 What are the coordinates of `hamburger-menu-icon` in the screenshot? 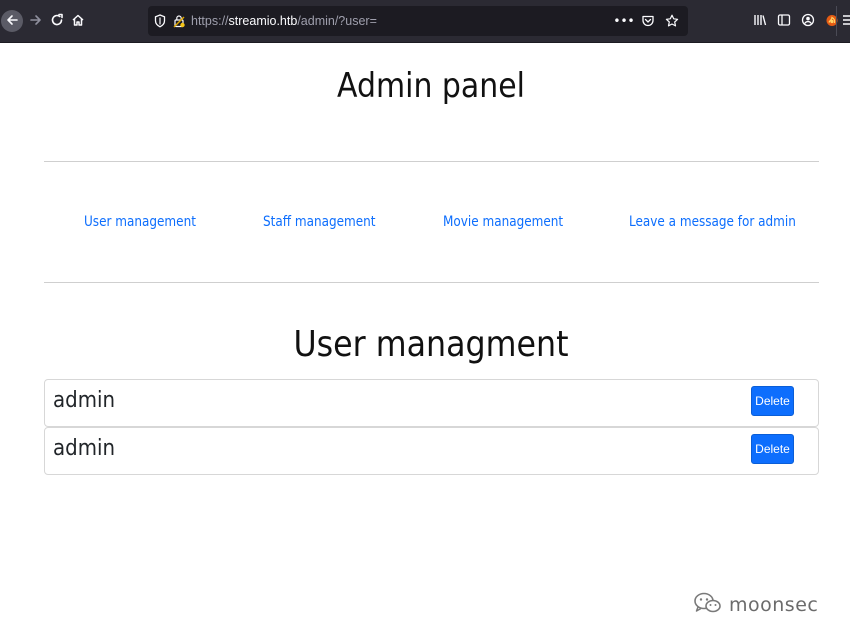 It's located at (846, 21).